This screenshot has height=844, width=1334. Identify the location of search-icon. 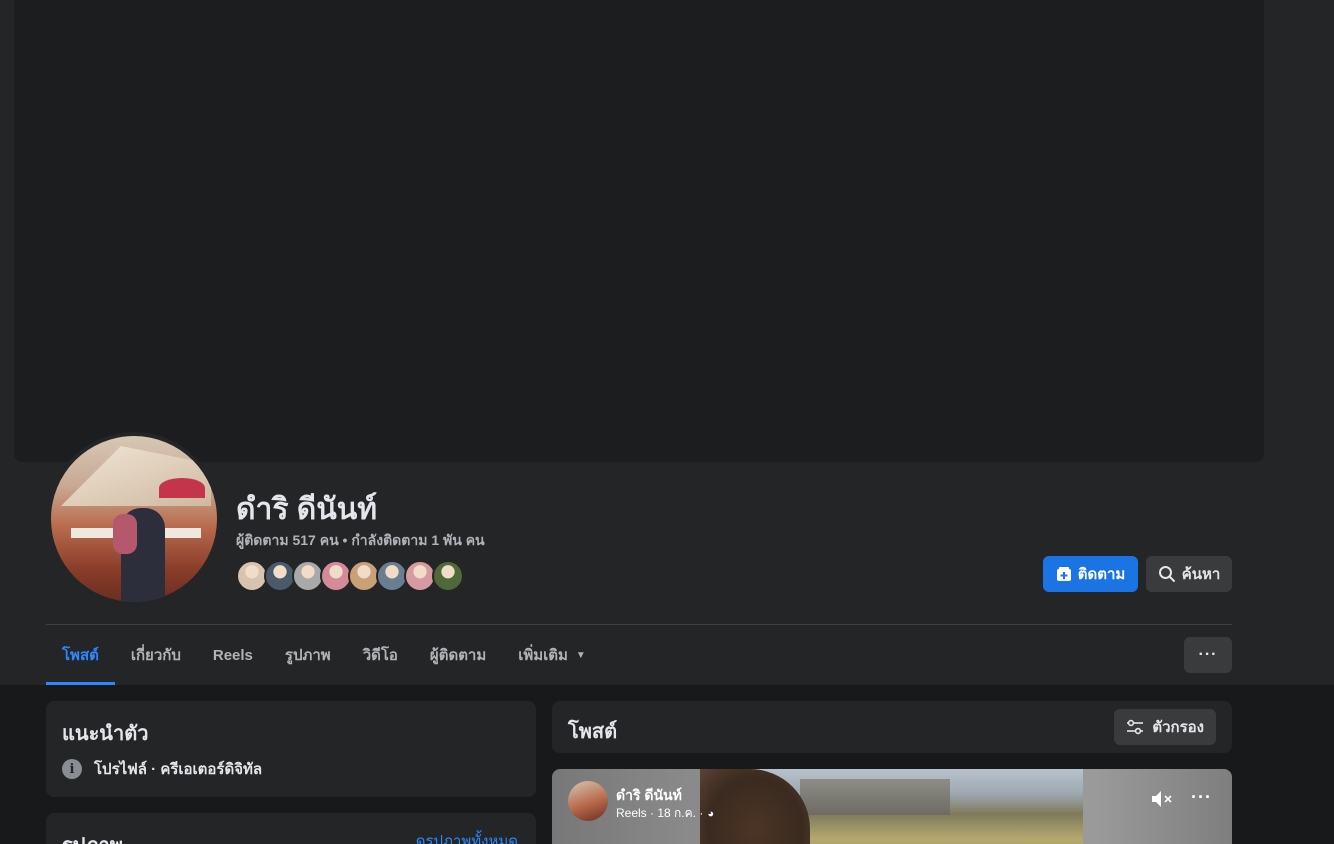
(1166, 574).